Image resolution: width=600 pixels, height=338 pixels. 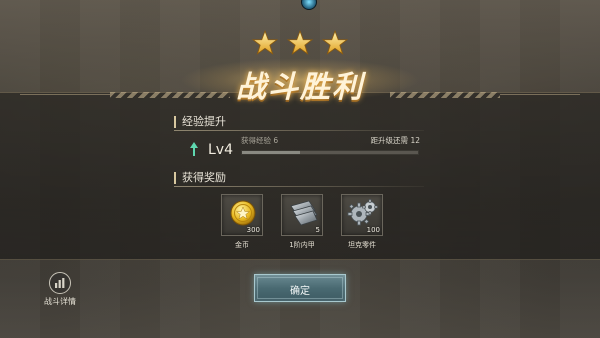 I want to click on exp-to-next-level: 距升级还需 12, so click(x=395, y=140).